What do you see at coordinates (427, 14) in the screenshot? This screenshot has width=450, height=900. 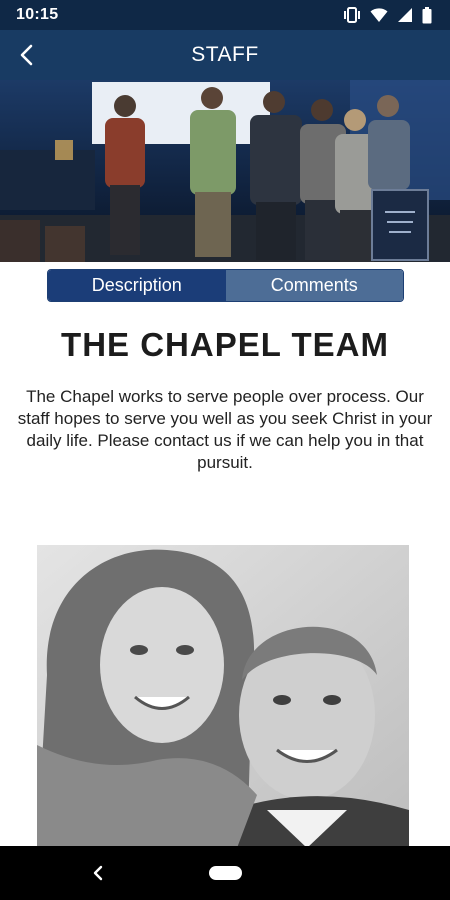 I see `battery-icon` at bounding box center [427, 14].